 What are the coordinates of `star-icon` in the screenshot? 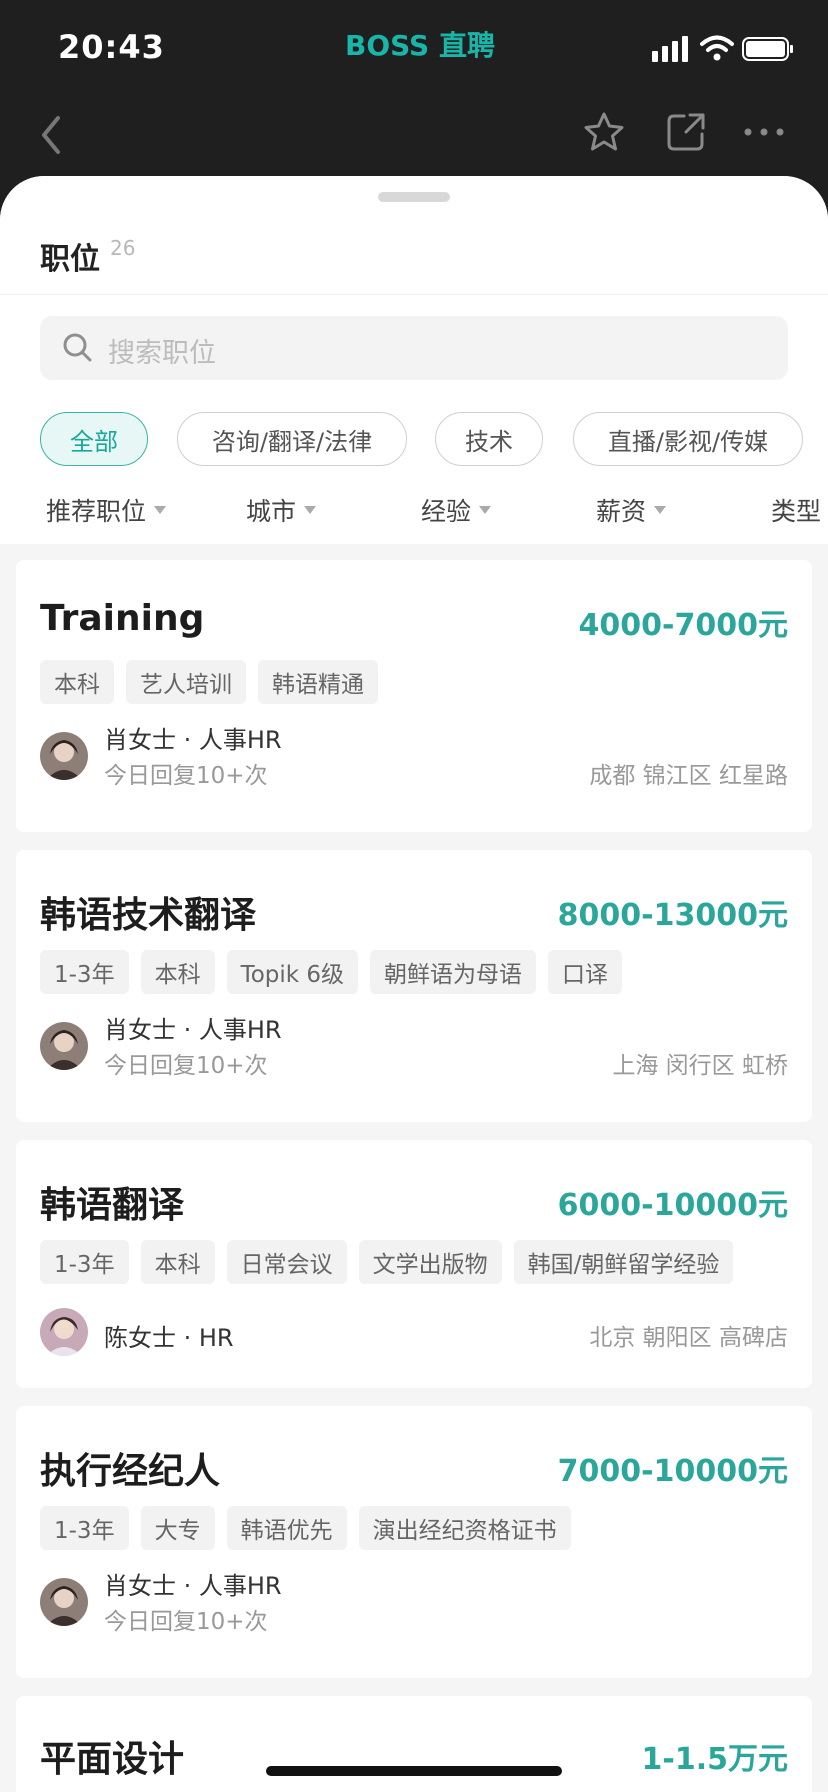 It's located at (604, 132).